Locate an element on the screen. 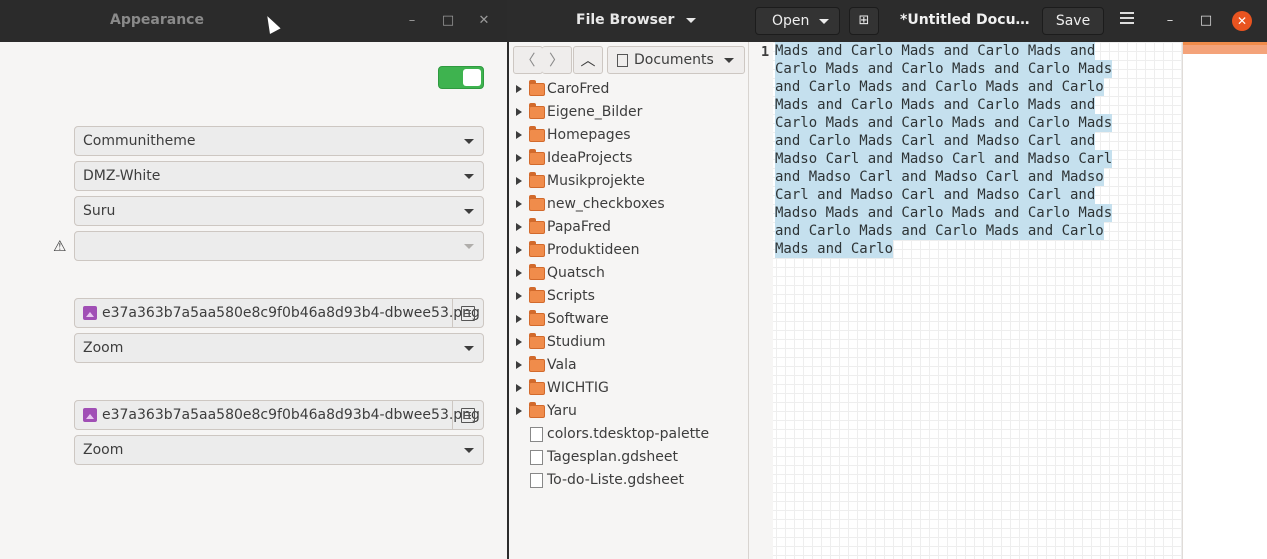  text-line: Madso Mads and Carlo Mads and Carlo Mads is located at coordinates (944, 213).